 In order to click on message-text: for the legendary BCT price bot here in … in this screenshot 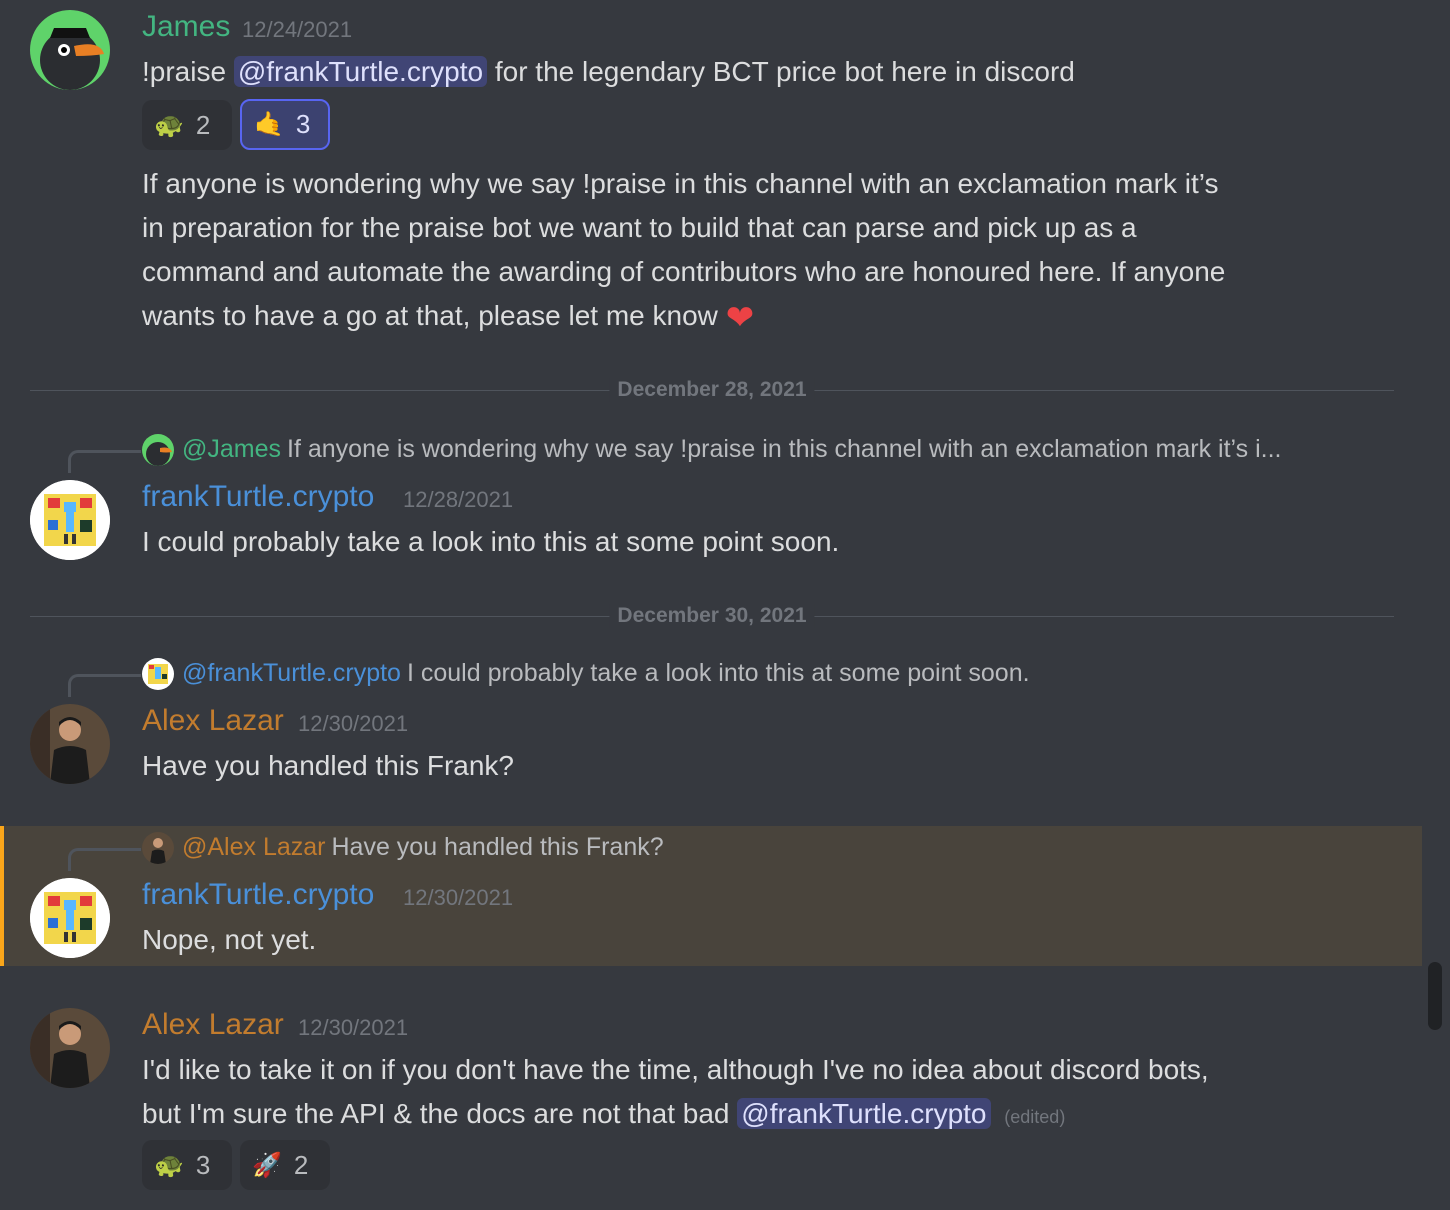, I will do `click(781, 71)`.